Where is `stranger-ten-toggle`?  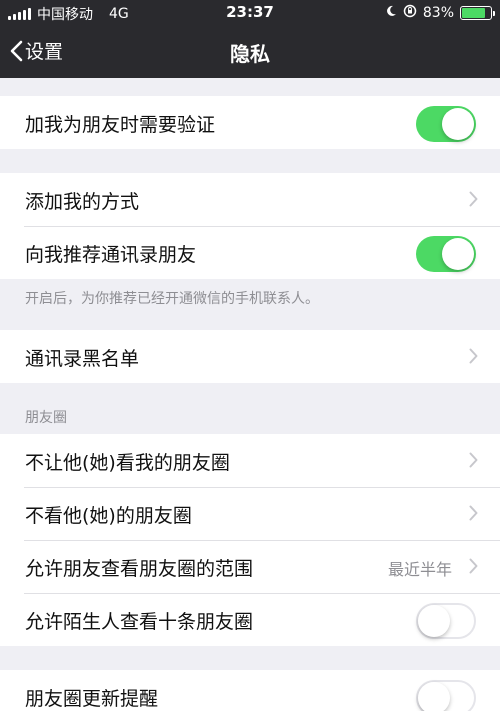 stranger-ten-toggle is located at coordinates (446, 621).